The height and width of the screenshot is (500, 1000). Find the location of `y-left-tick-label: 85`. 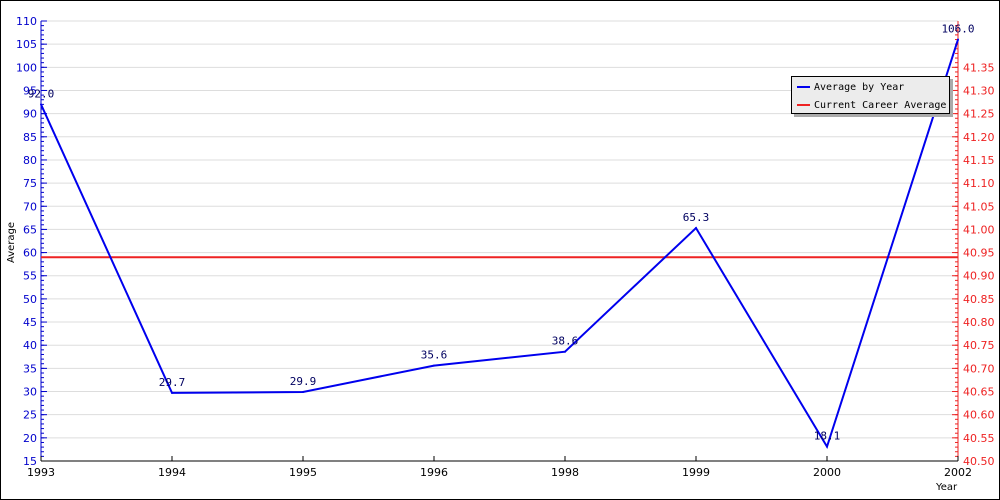

y-left-tick-label: 85 is located at coordinates (30, 137).